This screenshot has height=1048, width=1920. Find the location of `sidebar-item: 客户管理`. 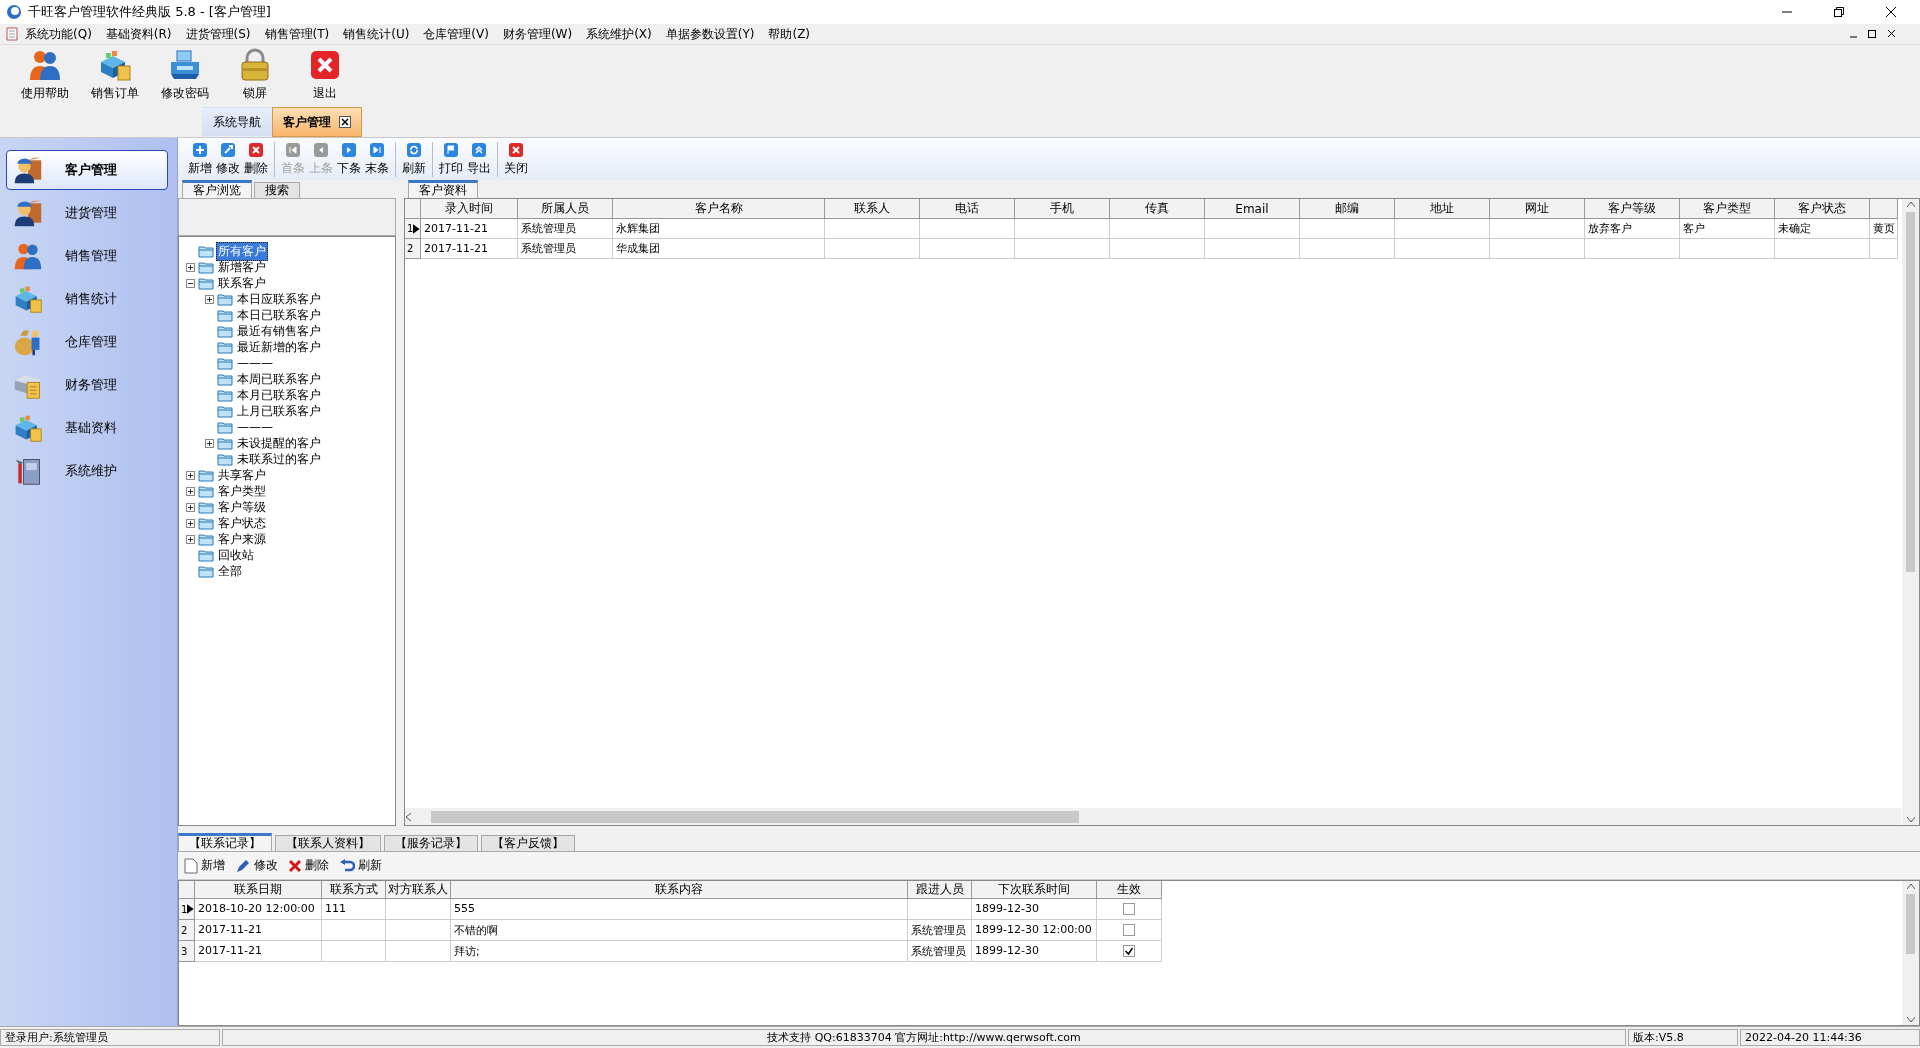

sidebar-item: 客户管理 is located at coordinates (87, 170).